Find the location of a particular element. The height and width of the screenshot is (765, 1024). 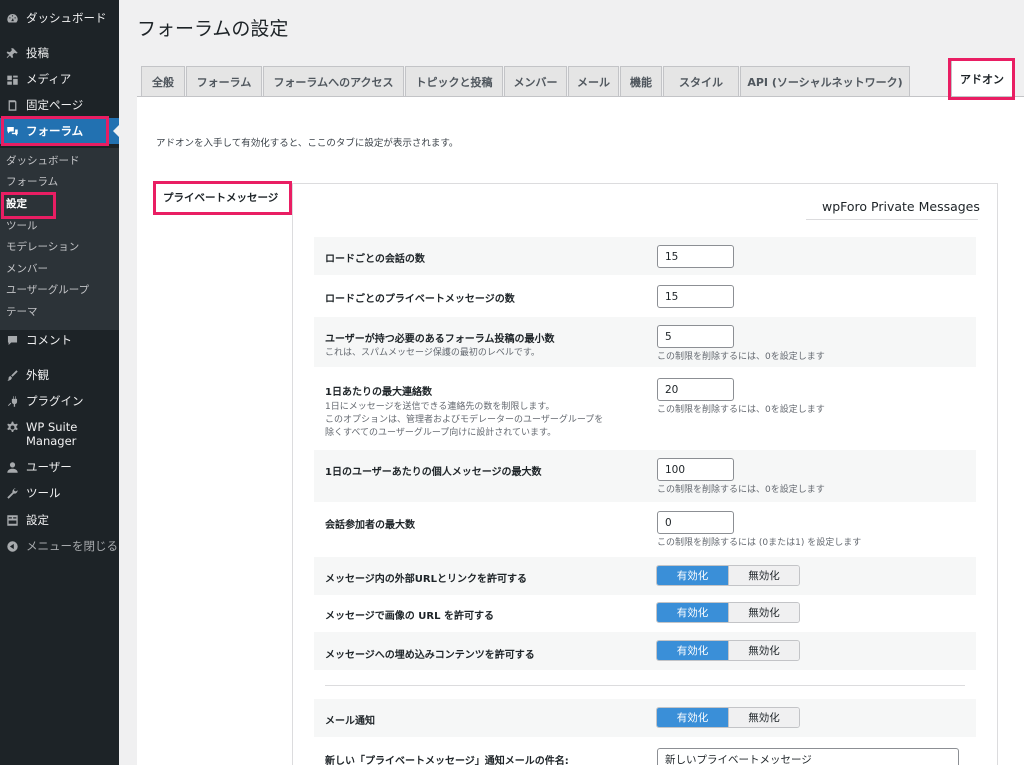

submenu-item-members: メンバー is located at coordinates (27, 268).